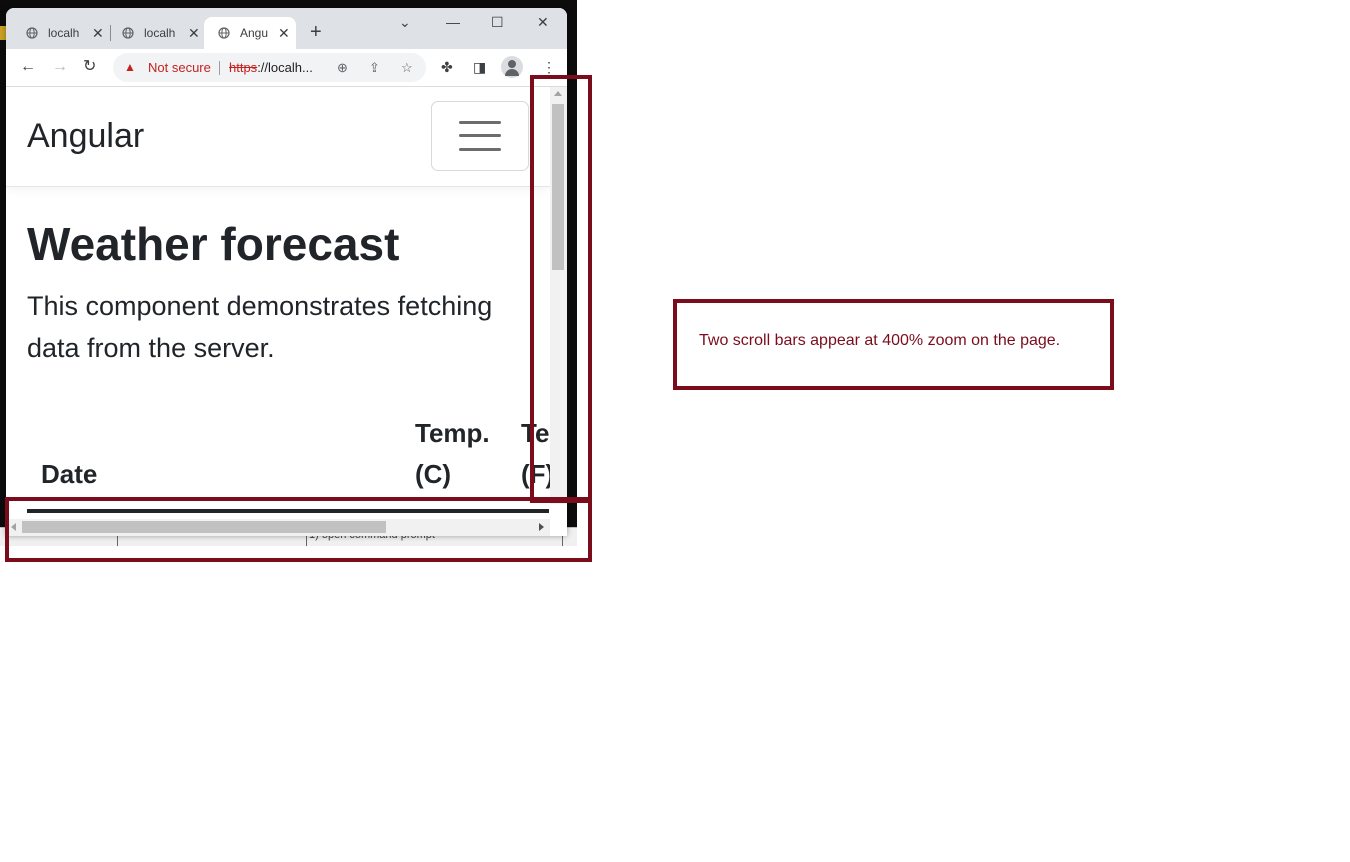  Describe the element at coordinates (298, 529) in the screenshot. I see `horizontal-scrollbar-highlight` at that location.